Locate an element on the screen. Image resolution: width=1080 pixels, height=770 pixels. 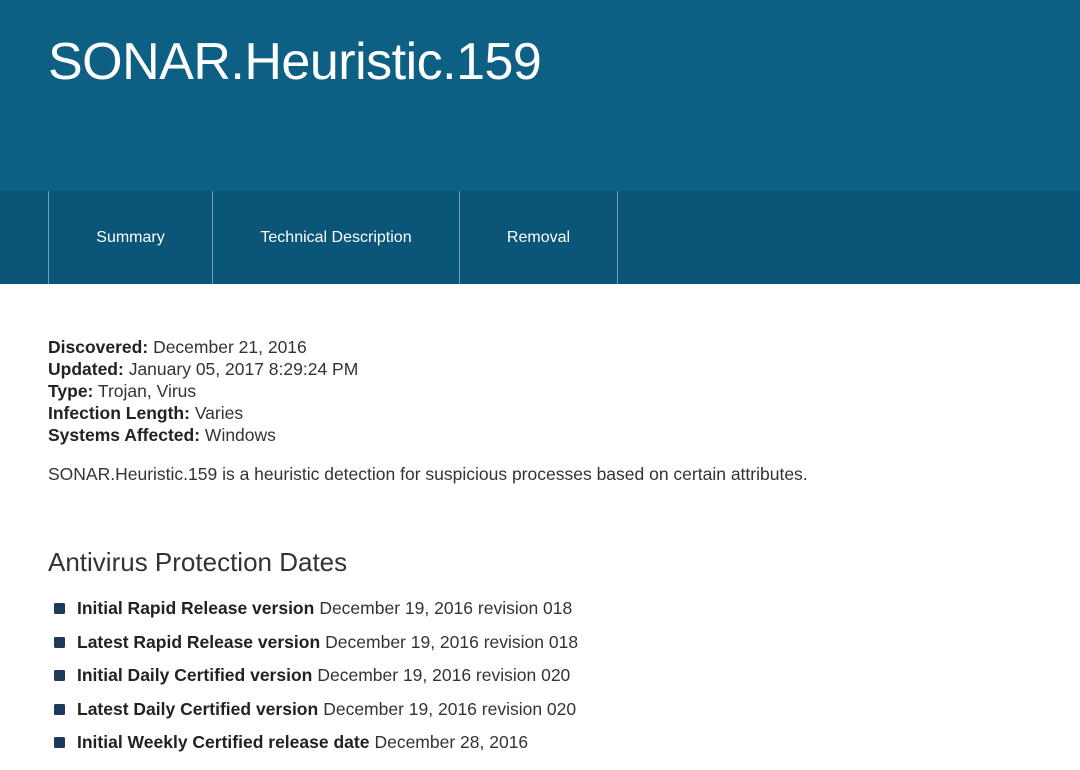
discovered-row: Discovered: December 21, 2016 is located at coordinates (203, 347).